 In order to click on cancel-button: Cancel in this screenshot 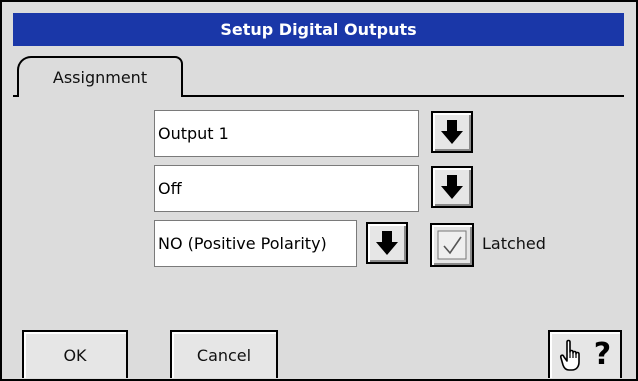, I will do `click(224, 354)`.